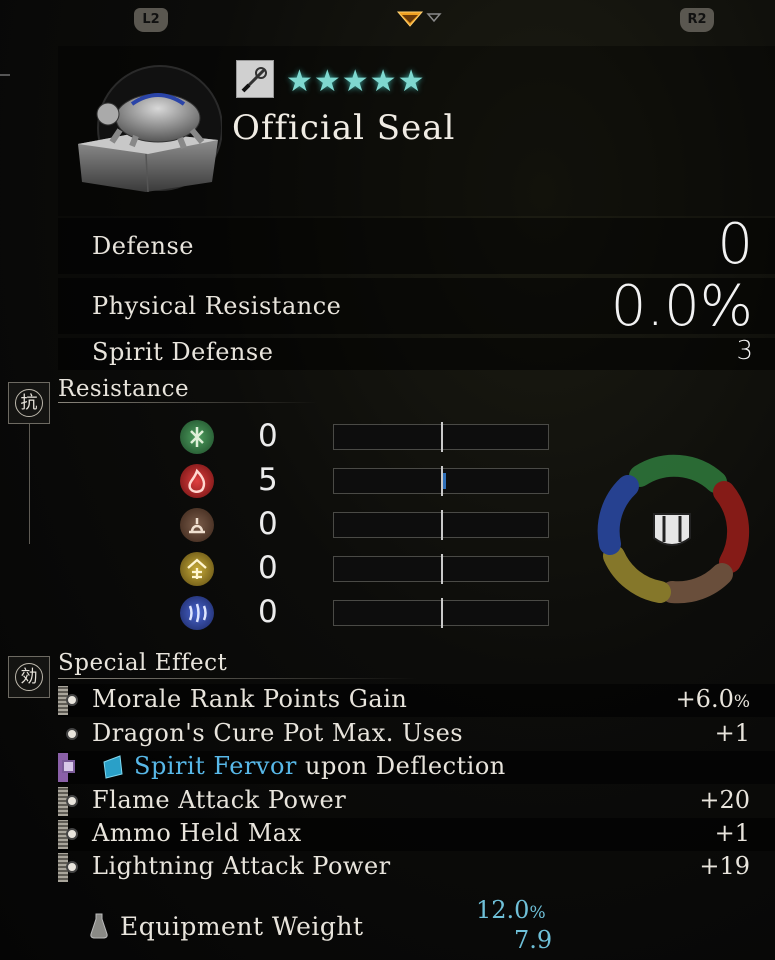 This screenshot has height=960, width=775. Describe the element at coordinates (712, 699) in the screenshot. I see `effect-value: +6.0%` at that location.